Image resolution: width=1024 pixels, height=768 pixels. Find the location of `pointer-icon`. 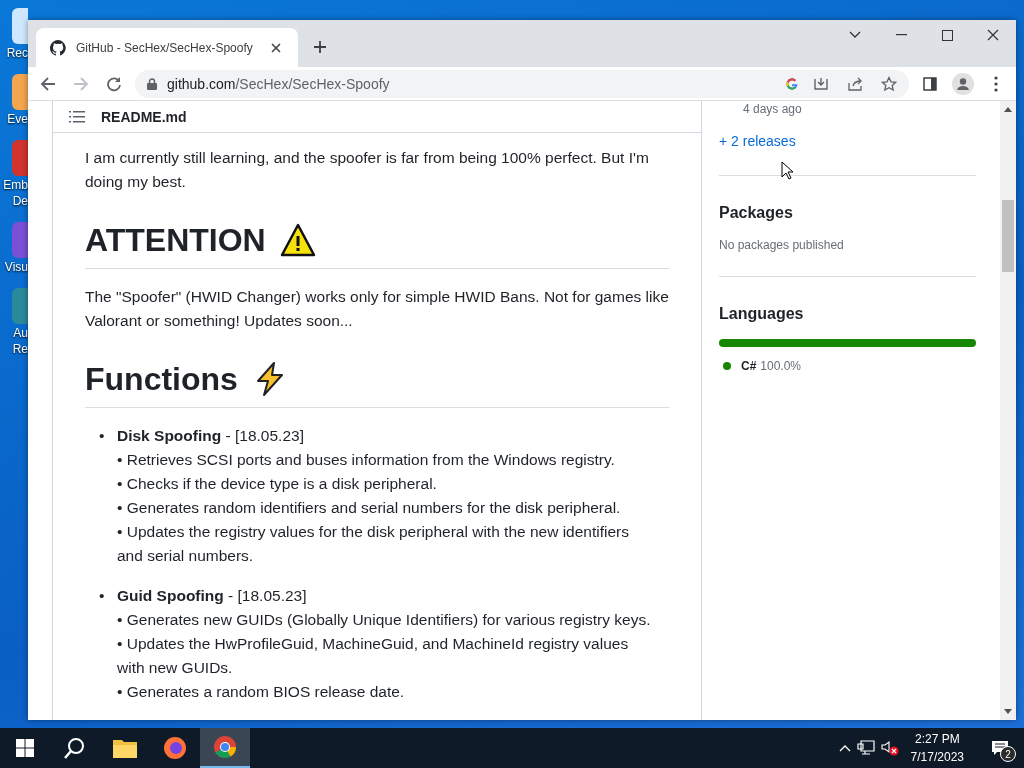

pointer-icon is located at coordinates (787, 170).